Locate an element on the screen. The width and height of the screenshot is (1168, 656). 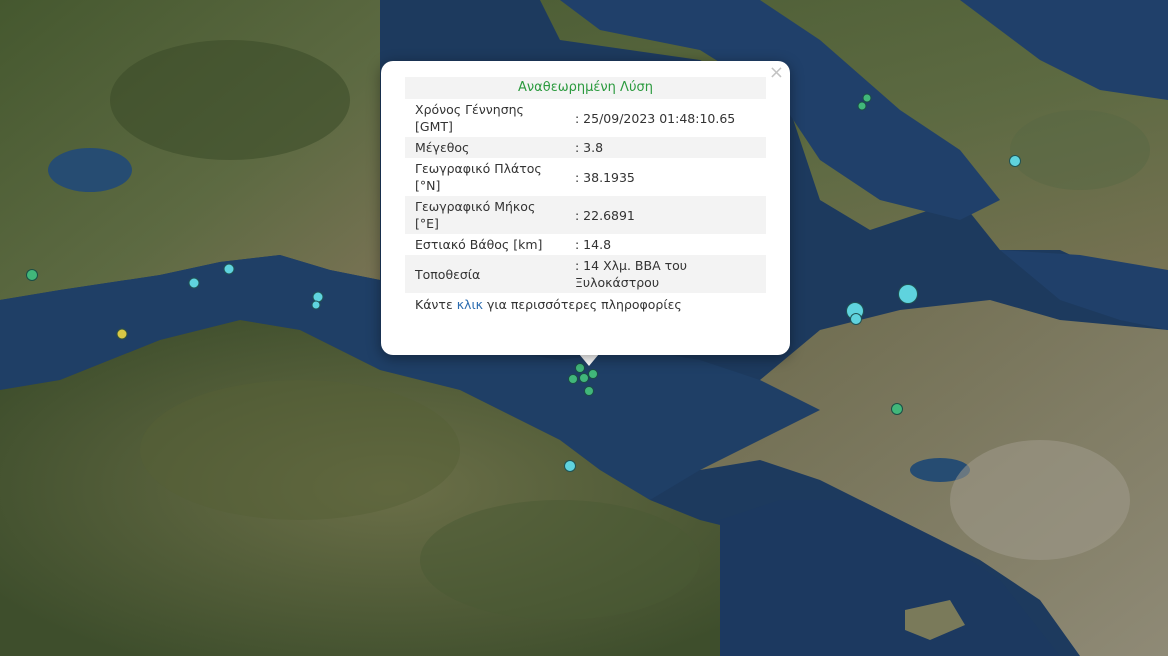
magnitude-label: Μέγεθος is located at coordinates (485, 147).